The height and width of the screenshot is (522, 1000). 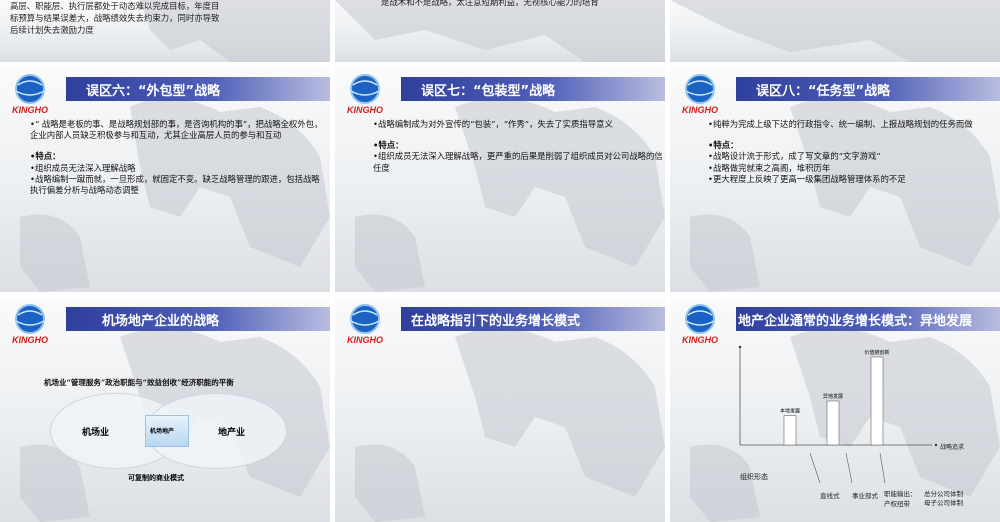 I want to click on slide-title-bar: 误区七：“包装型”战略, so click(x=533, y=89).